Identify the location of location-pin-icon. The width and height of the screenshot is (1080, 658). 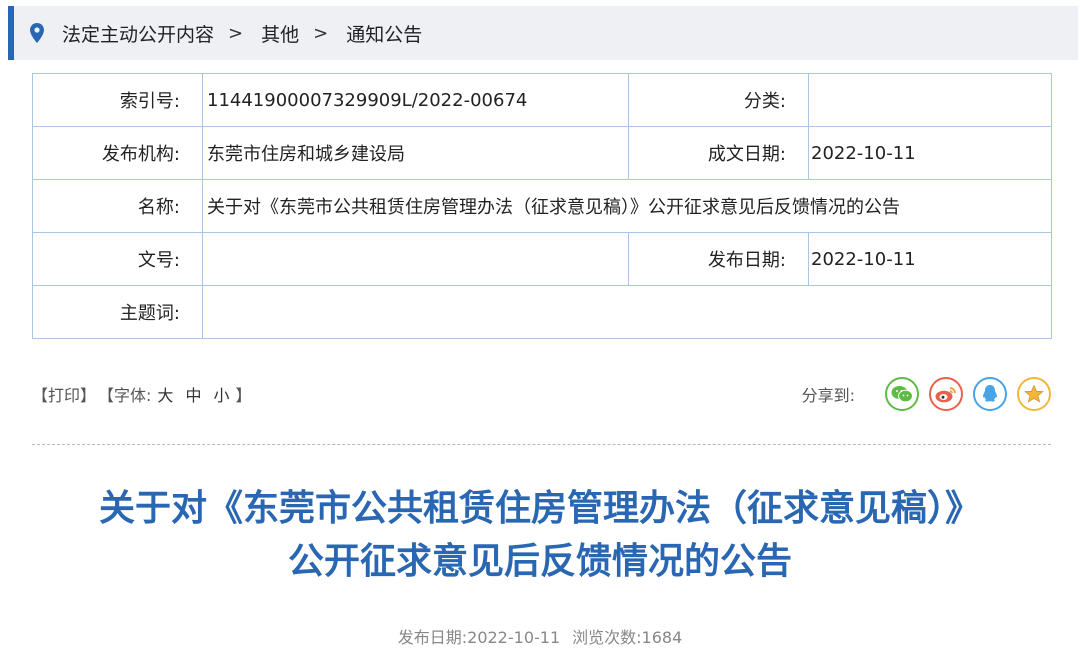
(37, 33).